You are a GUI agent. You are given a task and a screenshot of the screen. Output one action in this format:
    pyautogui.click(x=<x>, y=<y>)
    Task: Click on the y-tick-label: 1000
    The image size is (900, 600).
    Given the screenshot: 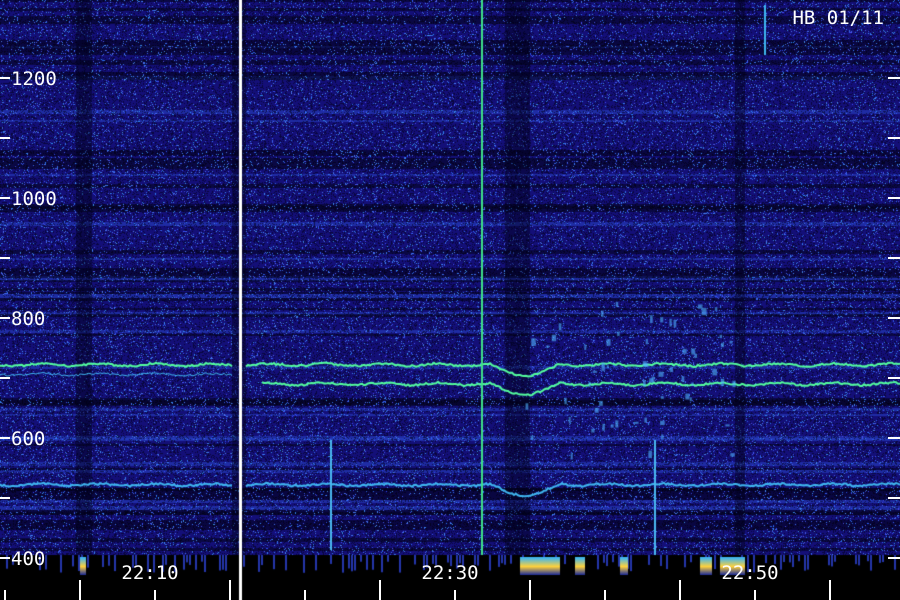 What is the action you would take?
    pyautogui.click(x=34, y=199)
    